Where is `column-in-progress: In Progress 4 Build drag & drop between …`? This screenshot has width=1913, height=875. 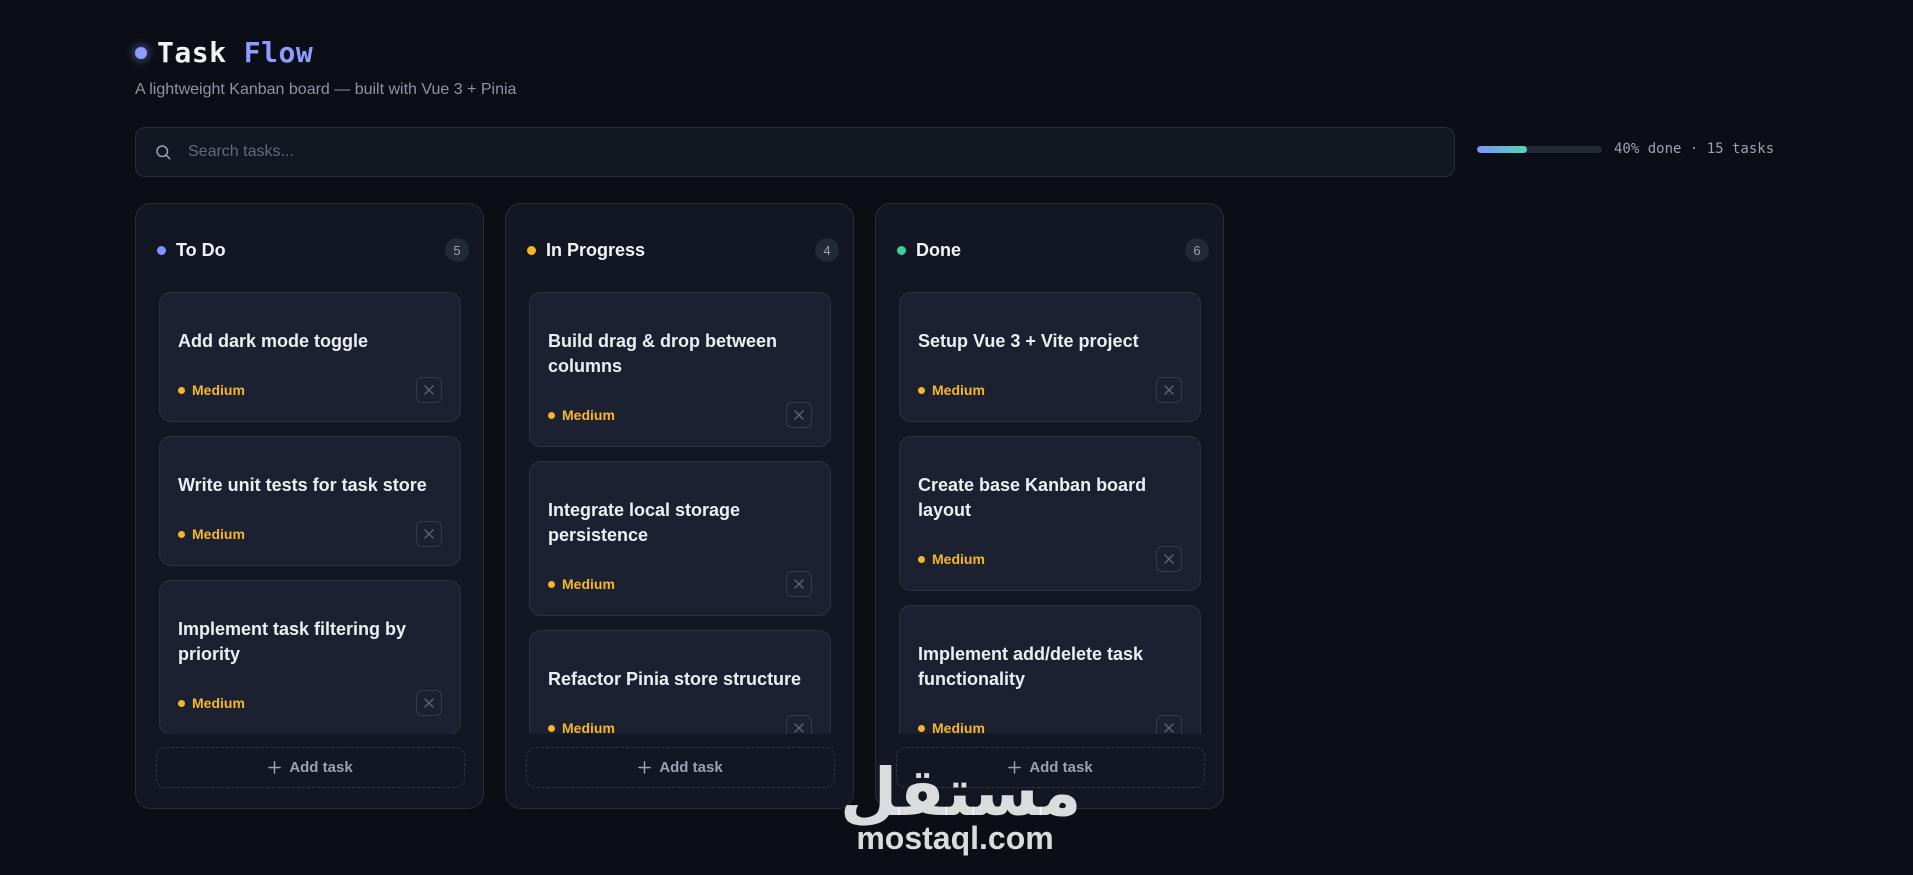 column-in-progress: In Progress 4 Build drag & drop between … is located at coordinates (679, 506).